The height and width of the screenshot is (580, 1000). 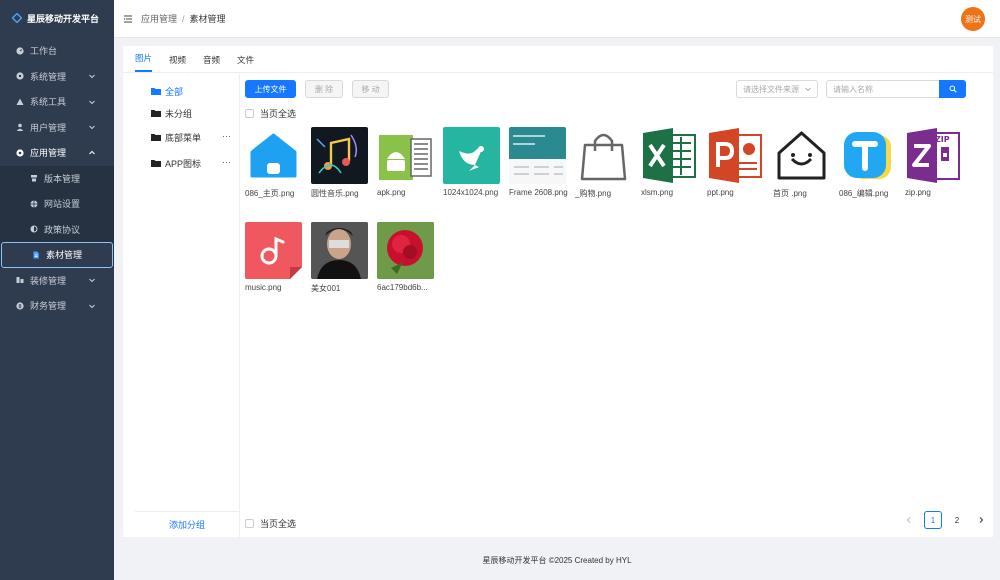 I want to click on file-item: _购物.png, so click(x=604, y=163).